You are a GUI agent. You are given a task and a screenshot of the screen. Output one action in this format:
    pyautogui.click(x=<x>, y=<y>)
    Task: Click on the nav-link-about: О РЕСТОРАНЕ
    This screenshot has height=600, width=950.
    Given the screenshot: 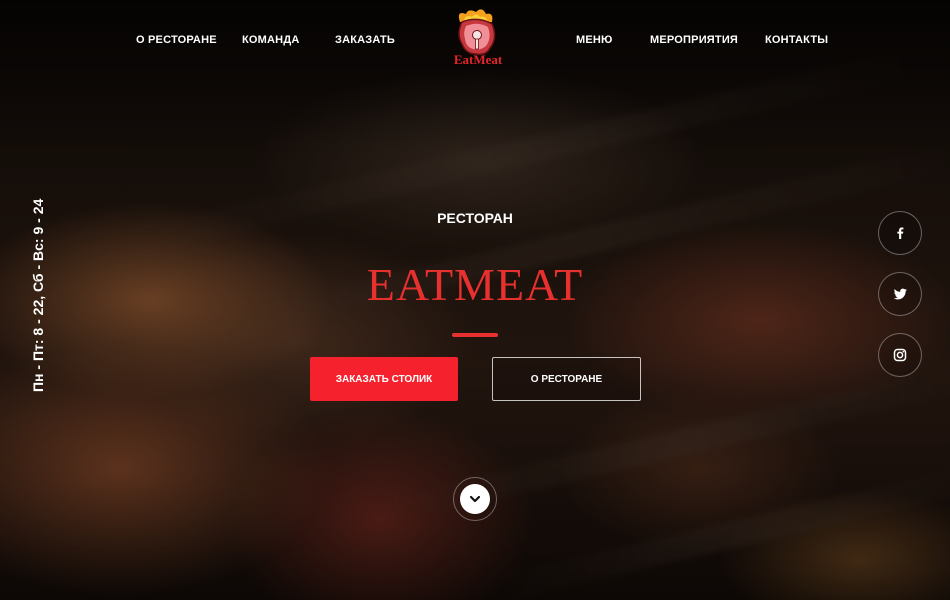 What is the action you would take?
    pyautogui.click(x=176, y=40)
    